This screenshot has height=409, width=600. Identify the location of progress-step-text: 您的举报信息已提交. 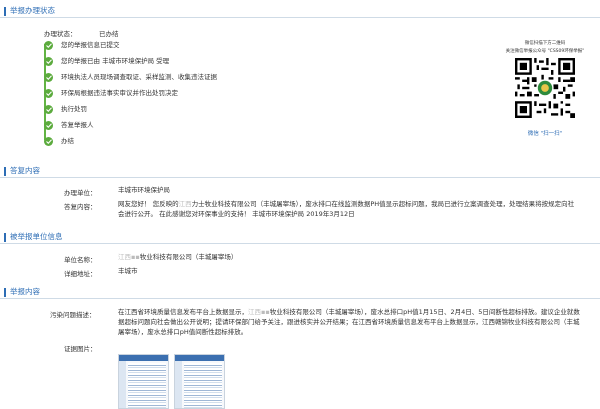
(90, 45).